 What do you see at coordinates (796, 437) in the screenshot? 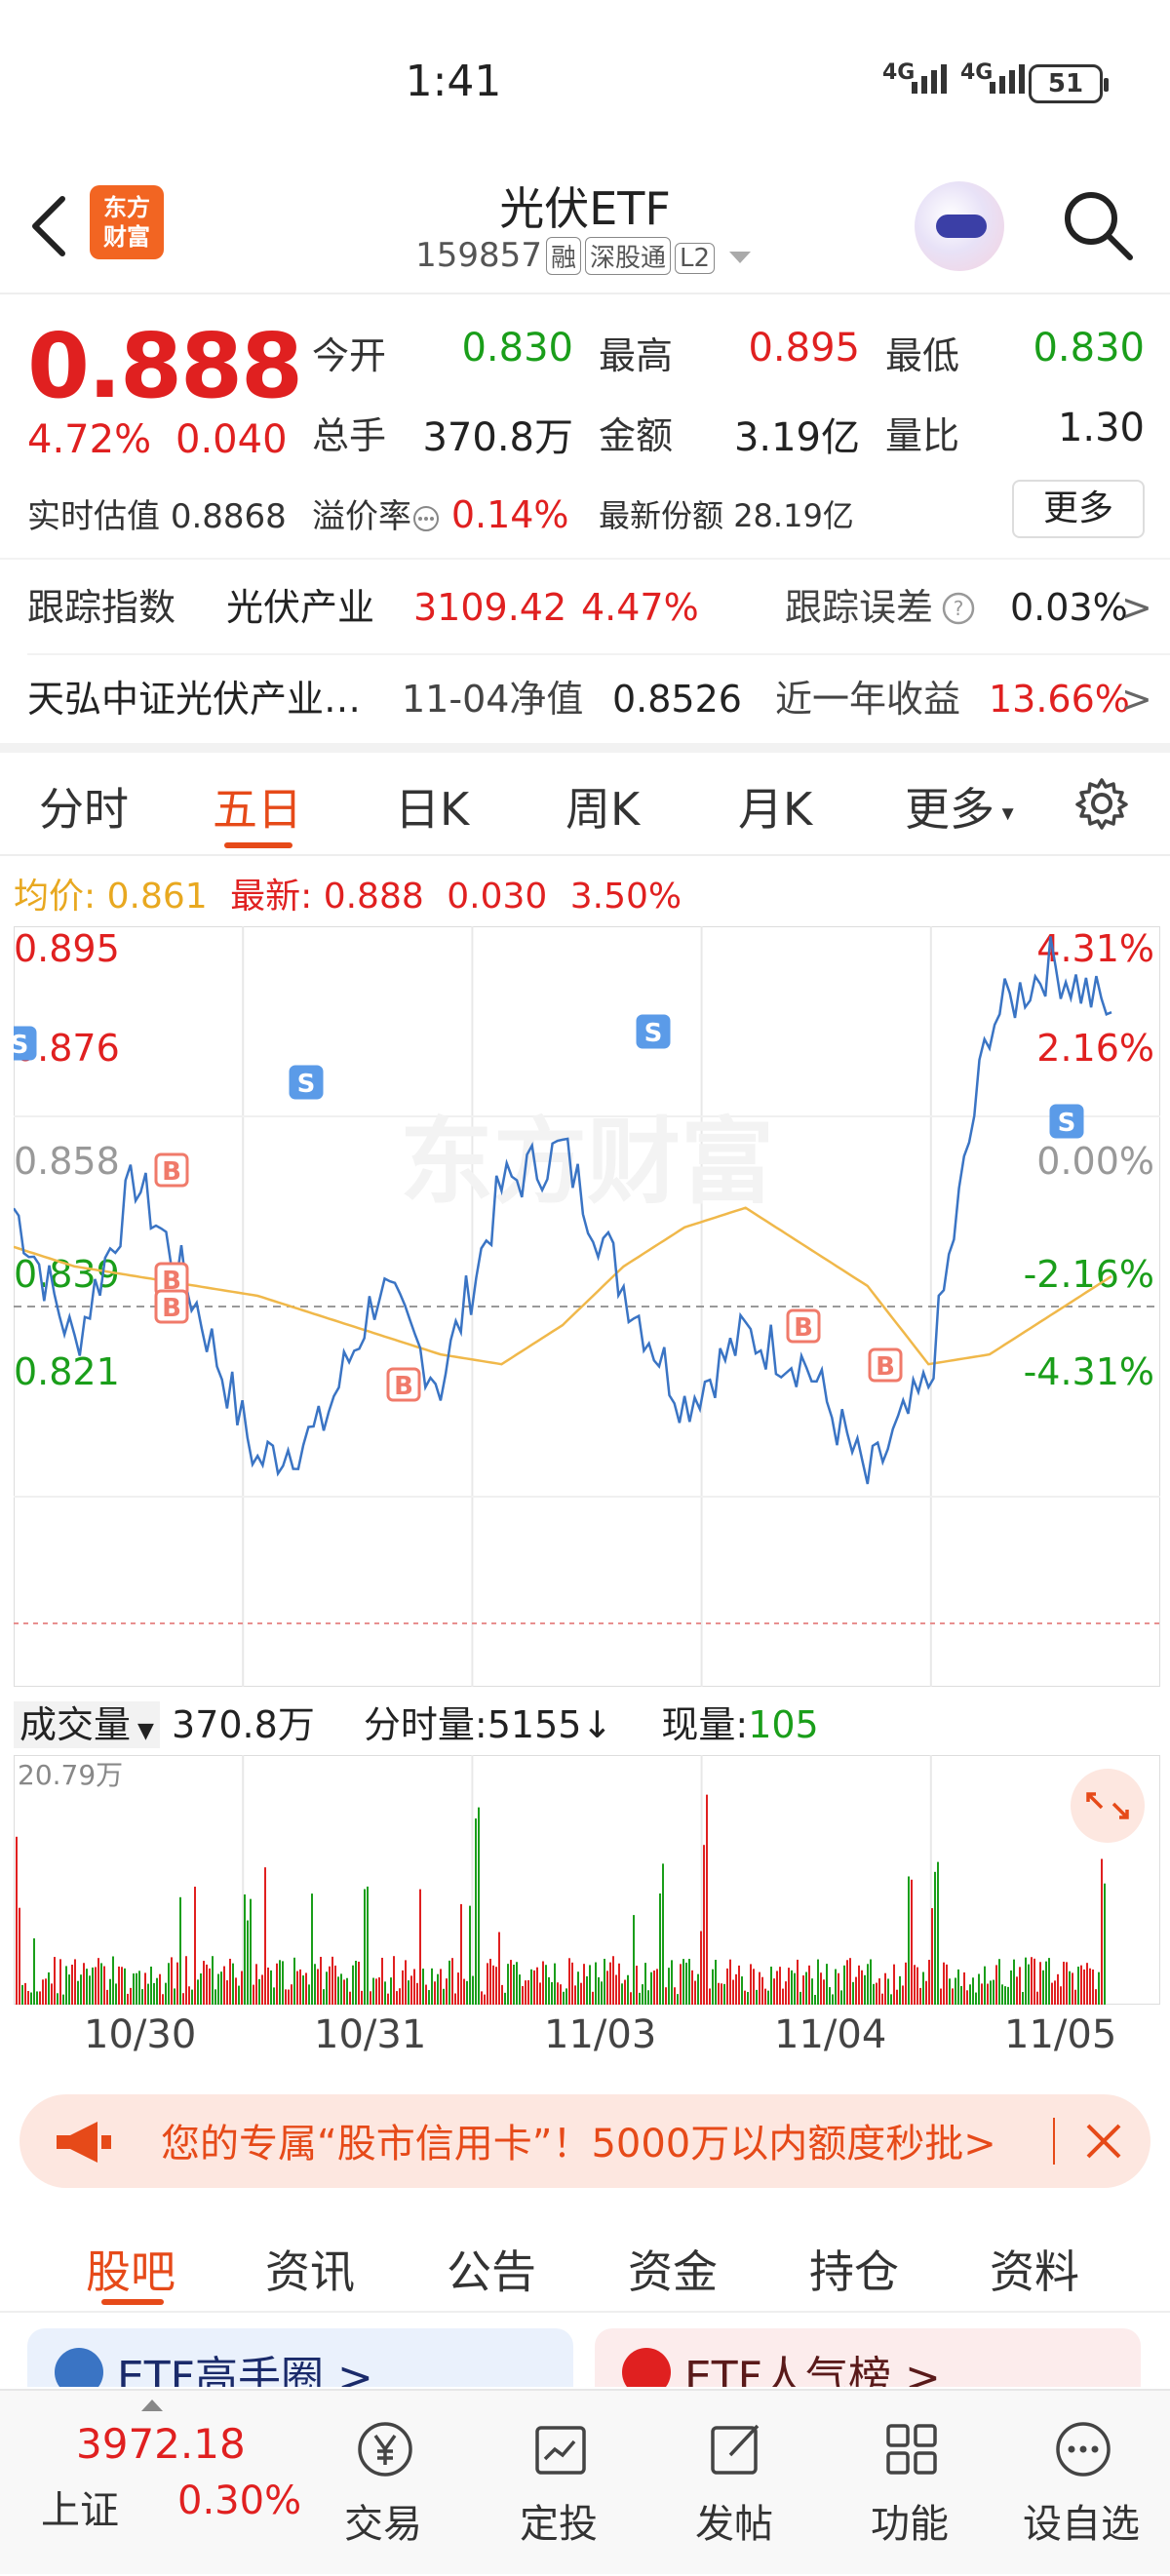
I see `amount-value: 3.19亿` at bounding box center [796, 437].